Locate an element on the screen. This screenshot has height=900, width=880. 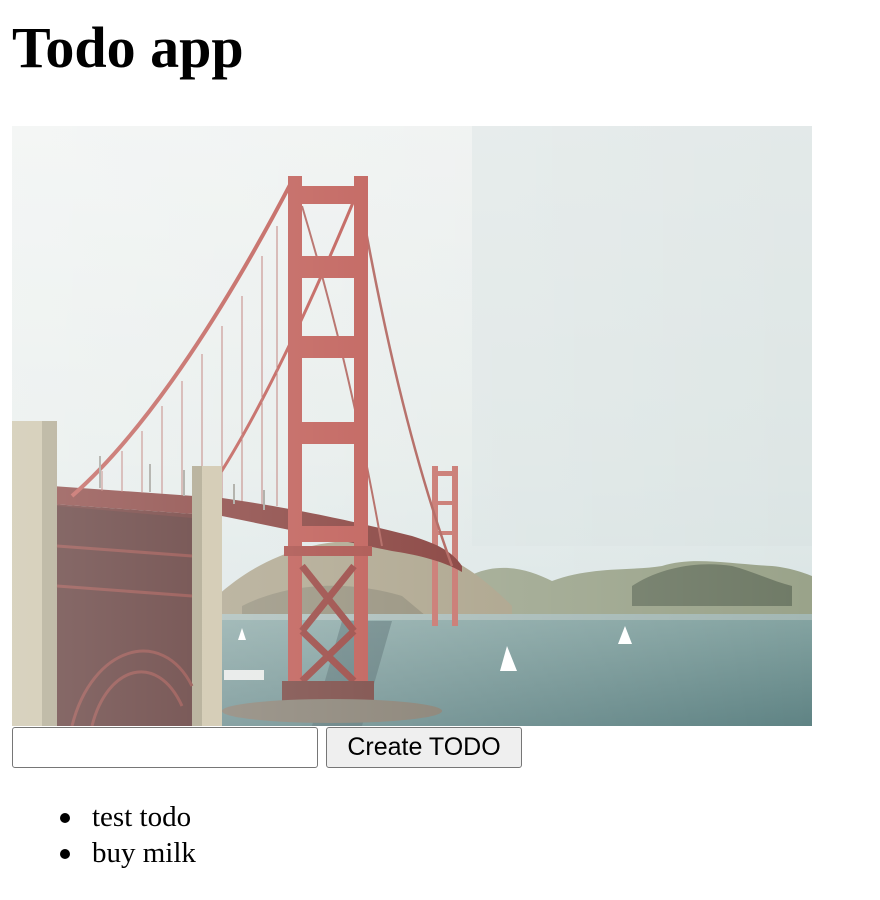
todo-text: test todo is located at coordinates (142, 817).